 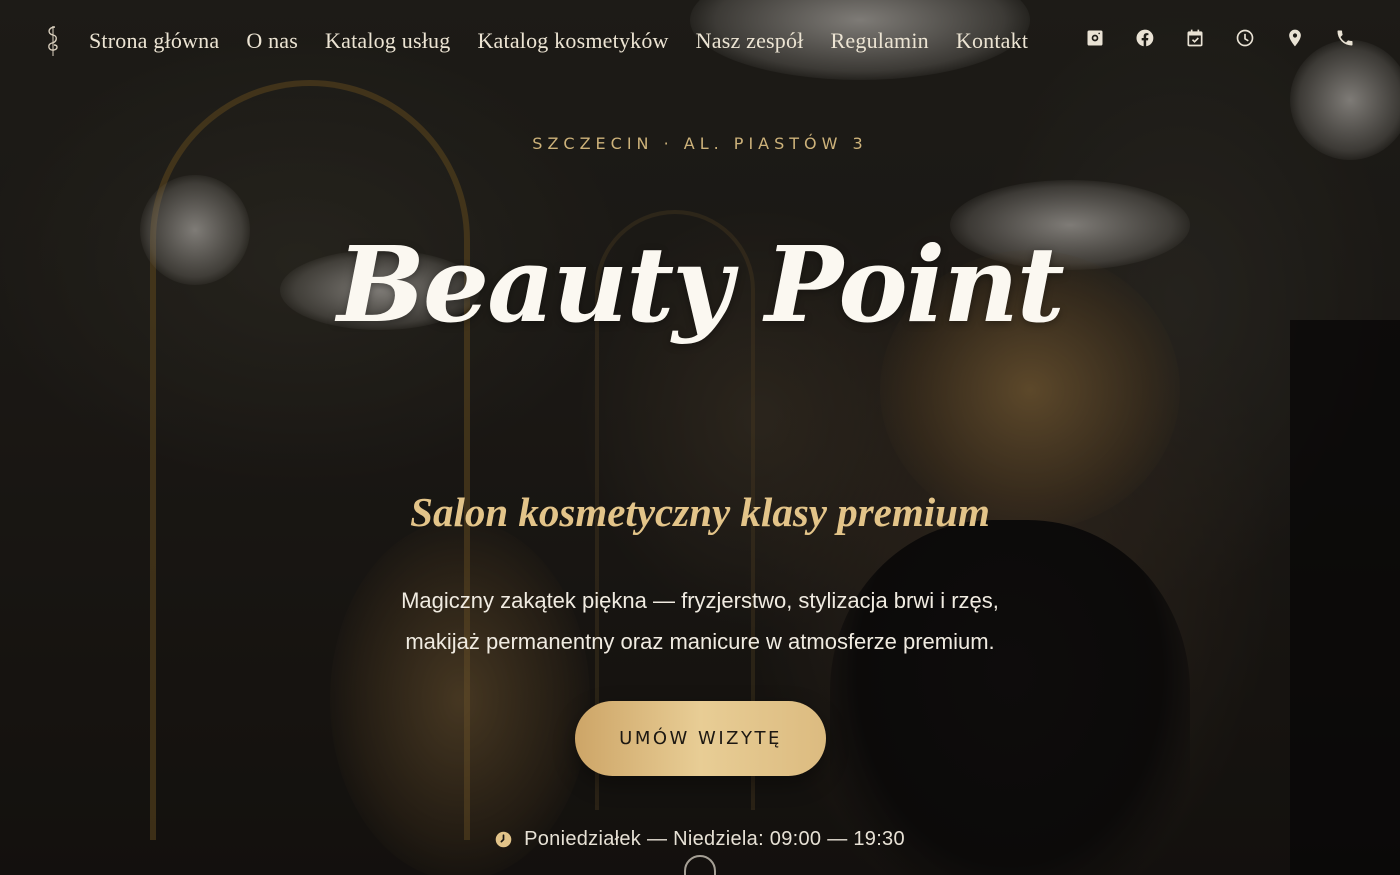 What do you see at coordinates (700, 143) in the screenshot?
I see `location-label: SZCZECIN · AL. PIASTÓW 3` at bounding box center [700, 143].